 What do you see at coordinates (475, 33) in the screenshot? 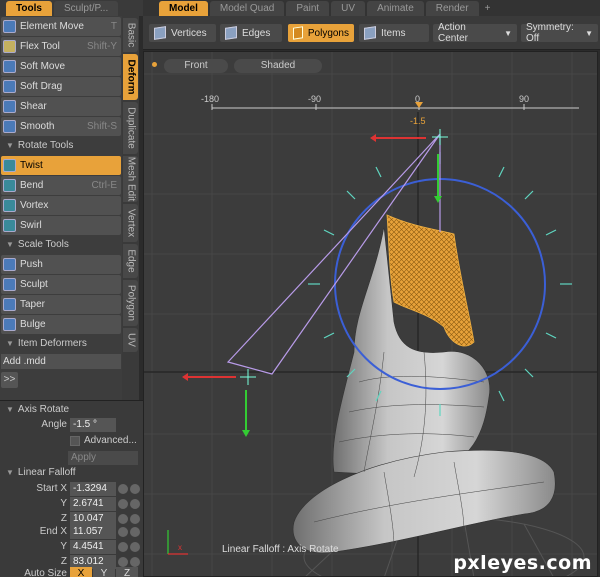
I see `action-center-dropdown: Action Center ▼` at bounding box center [475, 33].